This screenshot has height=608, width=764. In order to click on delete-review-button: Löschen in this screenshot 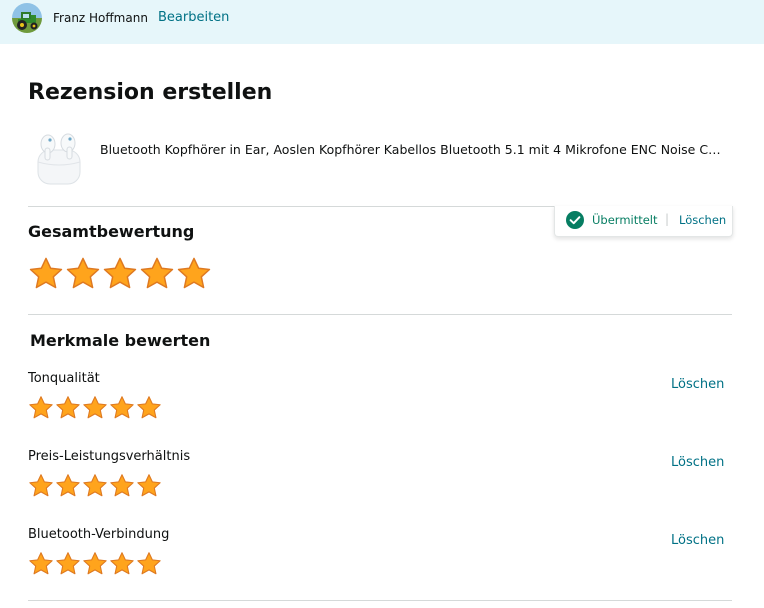, I will do `click(702, 220)`.